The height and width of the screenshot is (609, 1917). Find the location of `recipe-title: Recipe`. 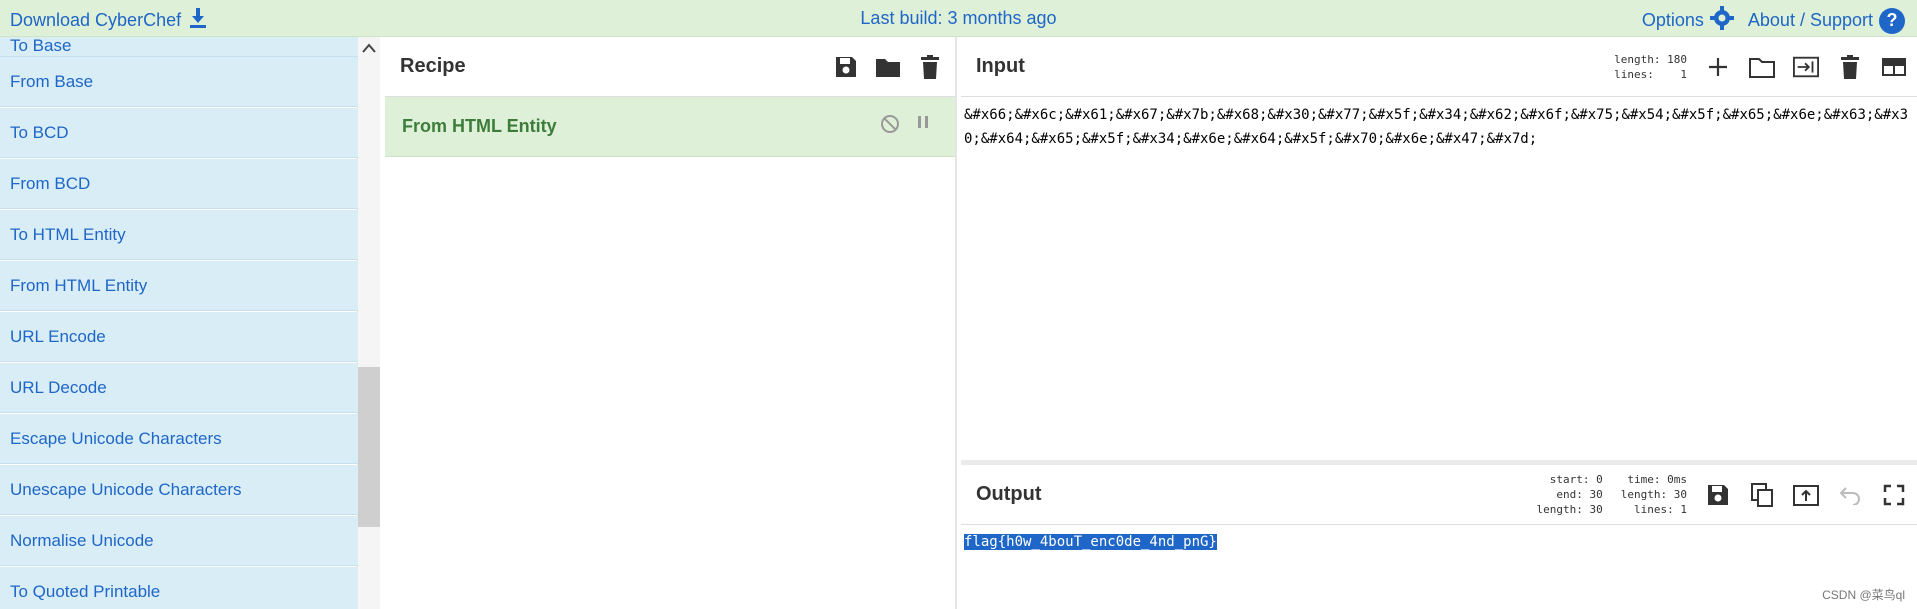

recipe-title: Recipe is located at coordinates (433, 66).